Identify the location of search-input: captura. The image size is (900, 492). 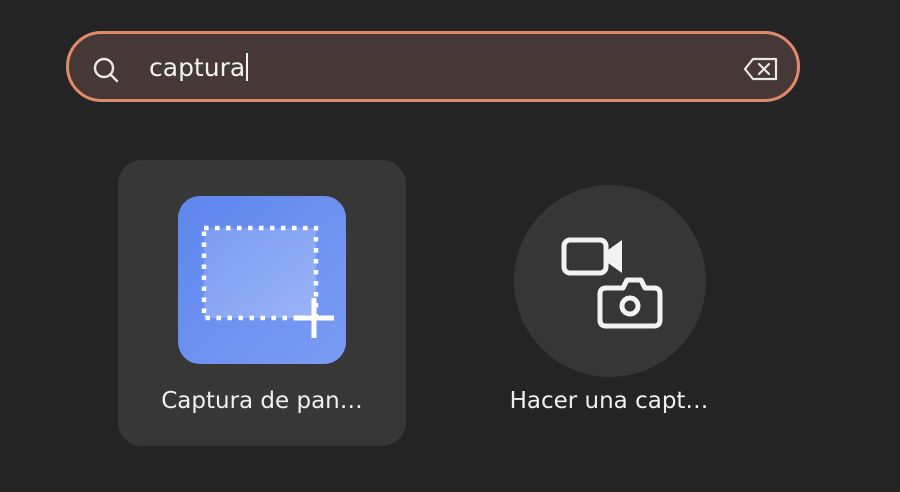
(199, 68).